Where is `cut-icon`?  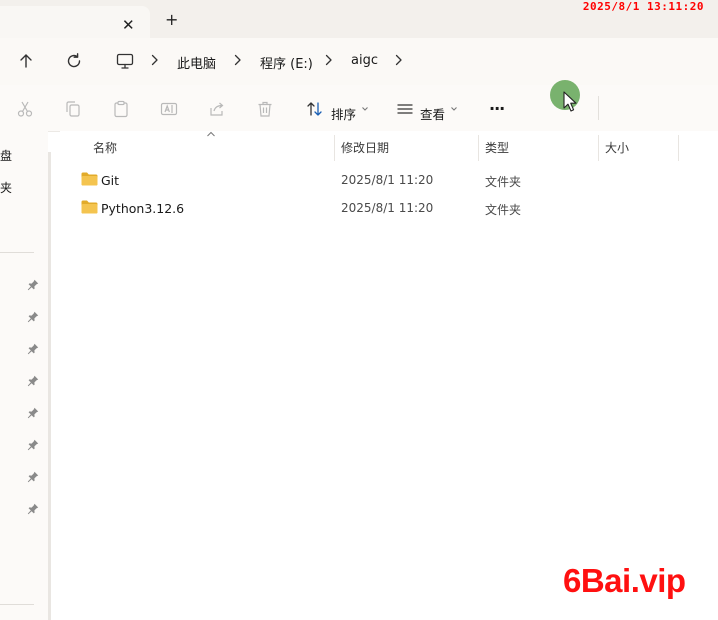 cut-icon is located at coordinates (25, 109).